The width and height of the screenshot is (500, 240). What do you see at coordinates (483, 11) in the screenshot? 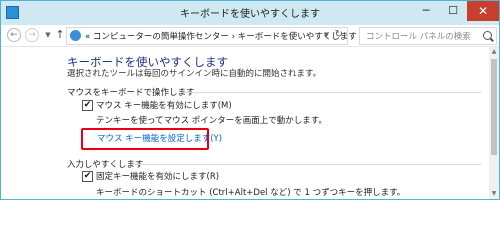
I see `close-button: ✕` at bounding box center [483, 11].